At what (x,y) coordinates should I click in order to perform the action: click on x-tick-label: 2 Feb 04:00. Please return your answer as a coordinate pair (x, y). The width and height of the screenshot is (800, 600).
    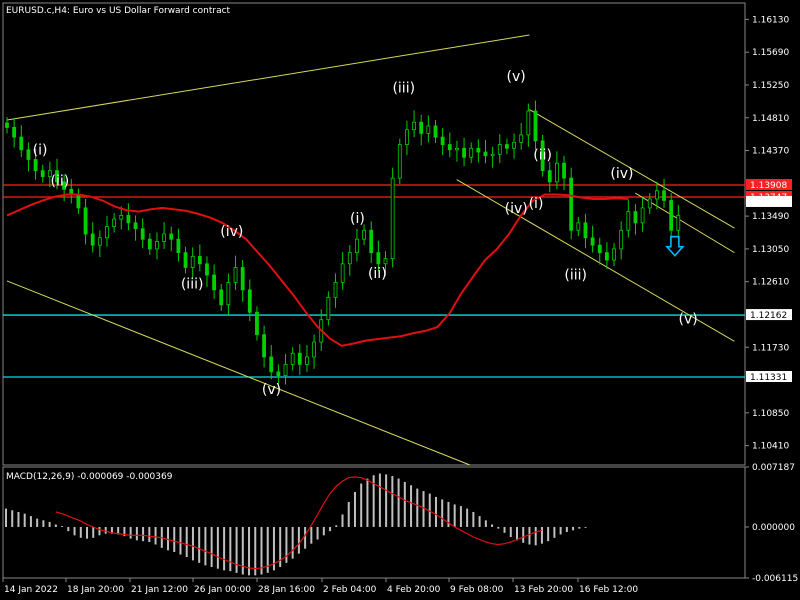
    Looking at the image, I should click on (350, 590).